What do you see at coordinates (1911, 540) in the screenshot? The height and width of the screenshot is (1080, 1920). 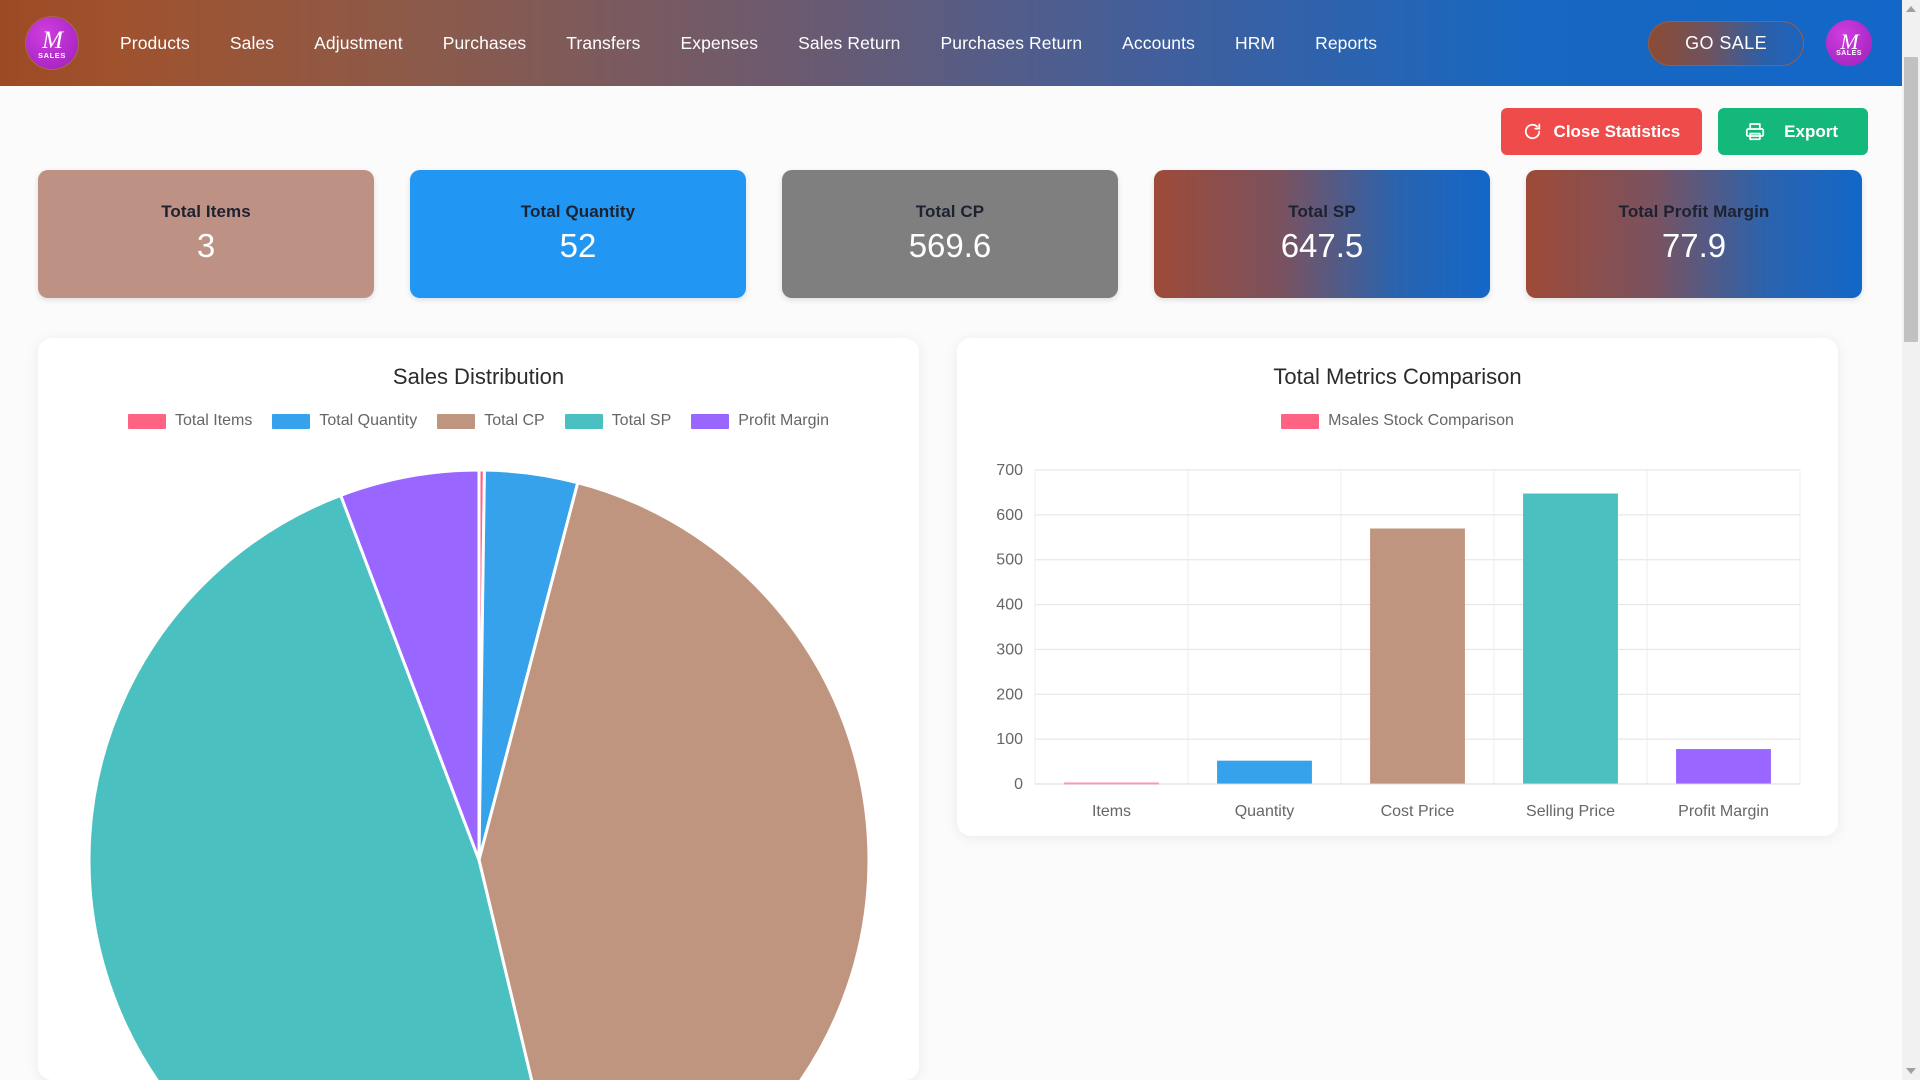 I see `page-scrollbar` at bounding box center [1911, 540].